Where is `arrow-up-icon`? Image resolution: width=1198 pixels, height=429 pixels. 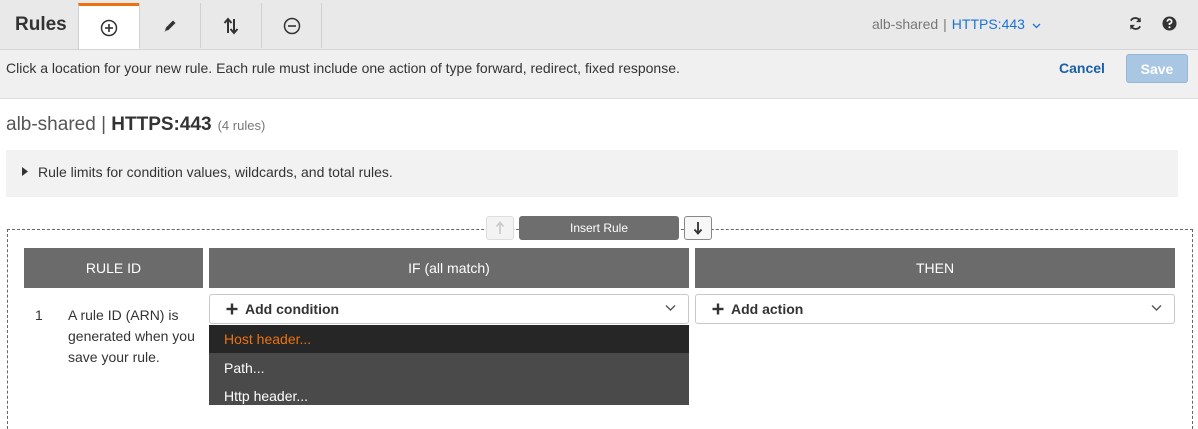 arrow-up-icon is located at coordinates (500, 227).